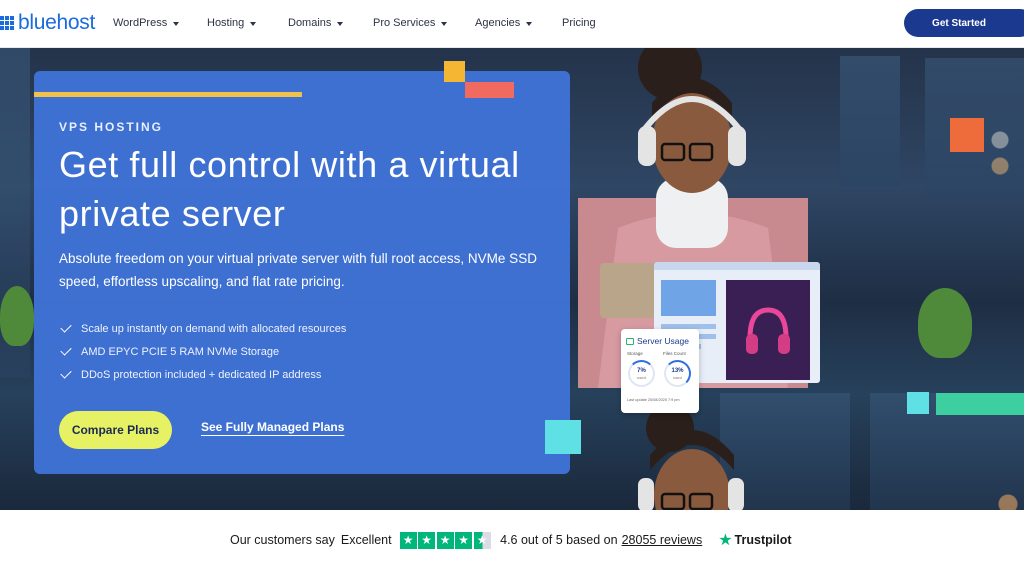 This screenshot has height=576, width=1024. Describe the element at coordinates (140, 23) in the screenshot. I see `nav-label: WordPress` at that location.